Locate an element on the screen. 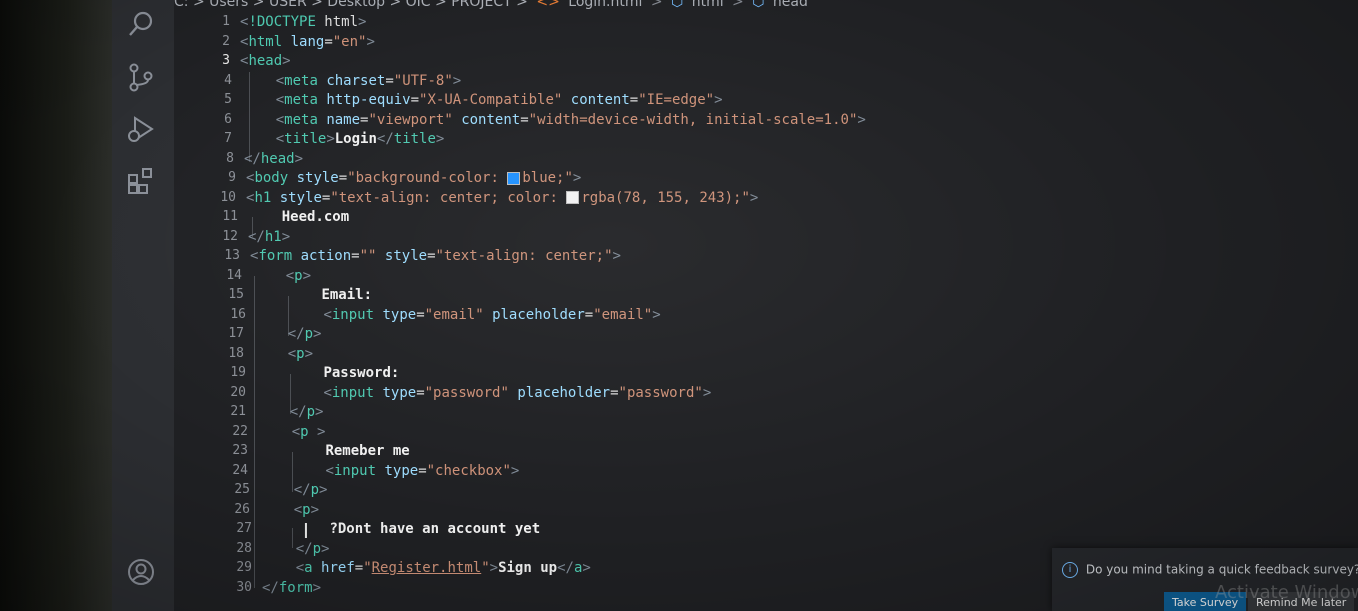 The image size is (1358, 611). line-number: 30 is located at coordinates (244, 587).